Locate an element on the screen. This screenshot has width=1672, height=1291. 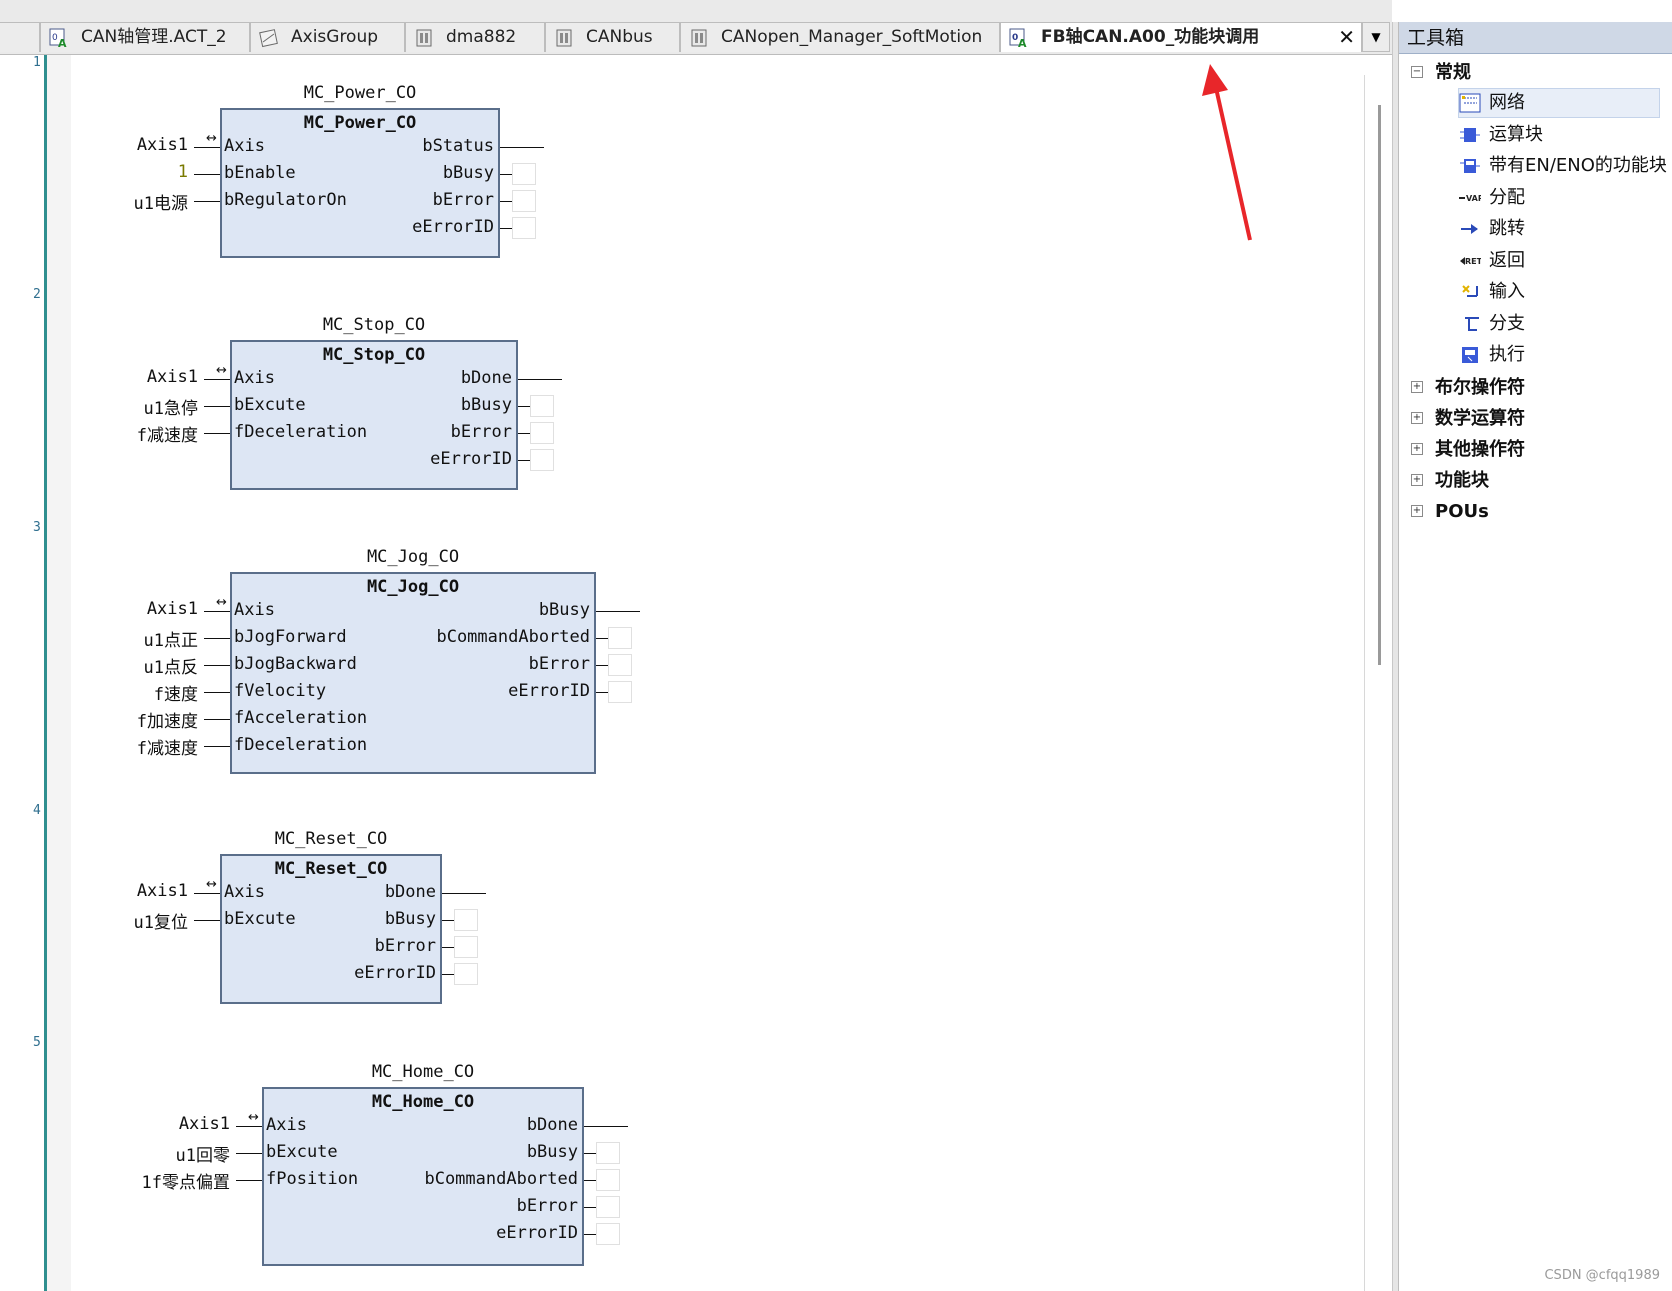
fb-instance-name: MC_Home_CO is located at coordinates (423, 1072).